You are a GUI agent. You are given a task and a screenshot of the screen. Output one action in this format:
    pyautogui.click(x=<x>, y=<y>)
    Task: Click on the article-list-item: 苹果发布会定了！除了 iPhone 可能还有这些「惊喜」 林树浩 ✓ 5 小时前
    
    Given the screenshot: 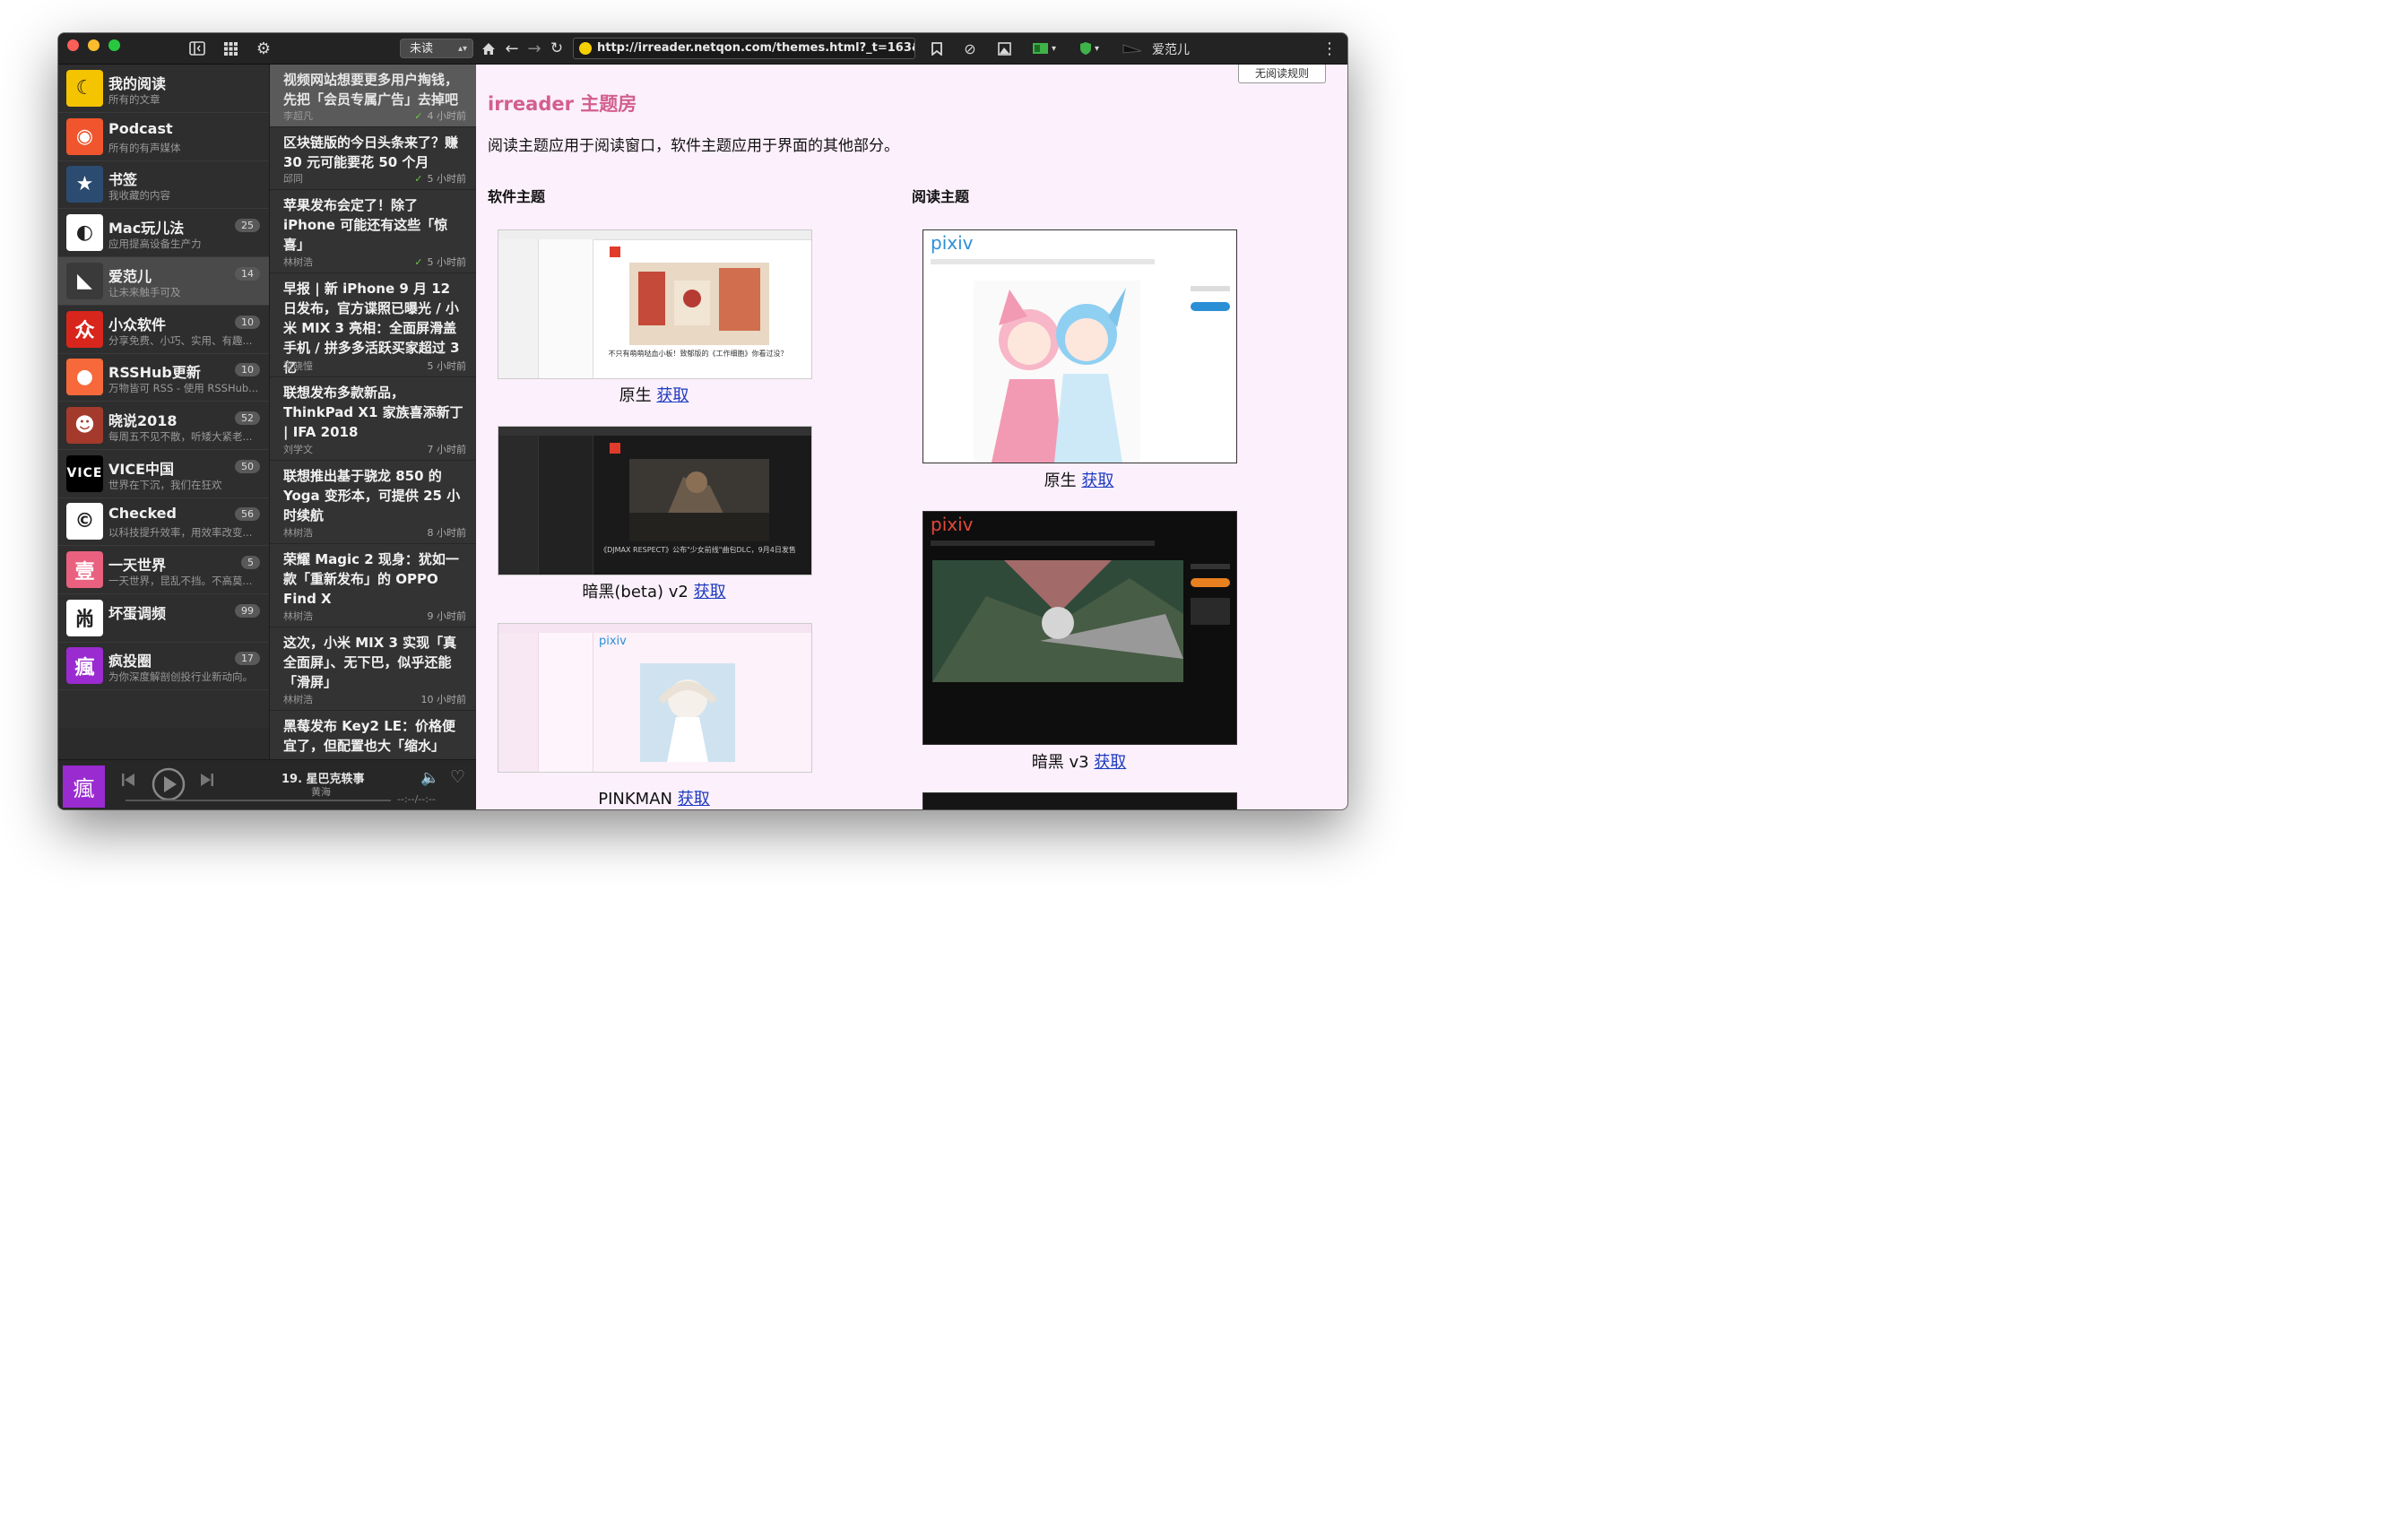 What is the action you would take?
    pyautogui.click(x=373, y=231)
    